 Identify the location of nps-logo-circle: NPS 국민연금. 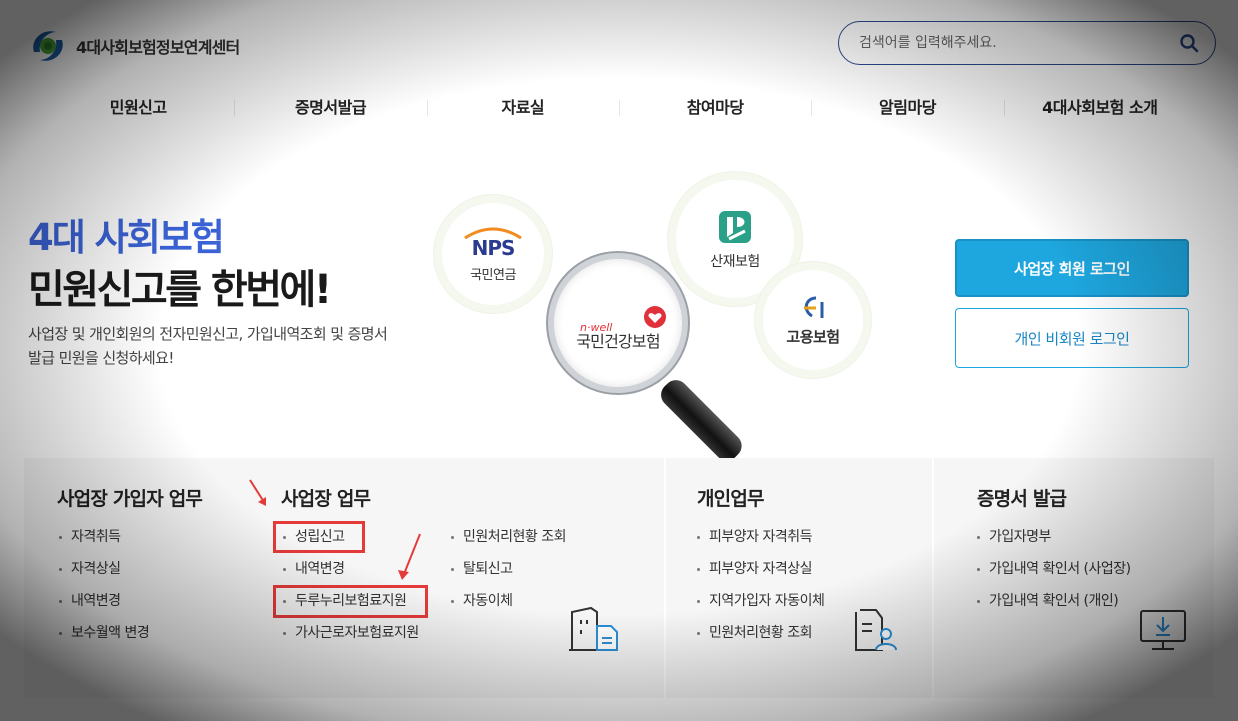
(493, 254).